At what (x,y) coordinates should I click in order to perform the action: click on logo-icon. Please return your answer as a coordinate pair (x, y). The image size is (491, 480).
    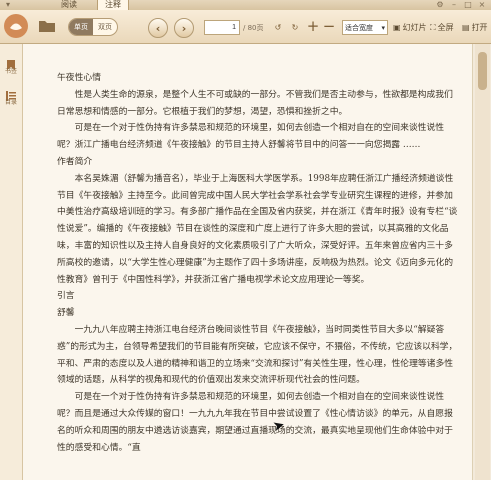
    Looking at the image, I should click on (16, 26).